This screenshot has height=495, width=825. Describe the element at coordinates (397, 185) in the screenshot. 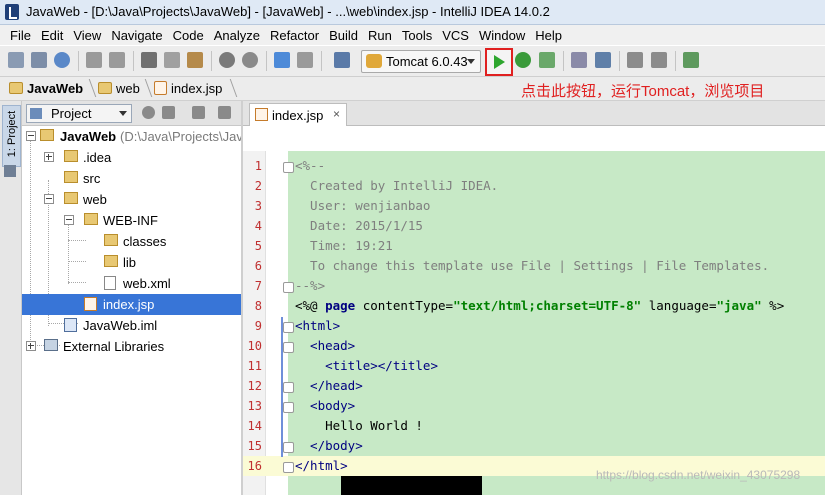

I see `code-line: Created by IntelliJ IDEA.` at that location.